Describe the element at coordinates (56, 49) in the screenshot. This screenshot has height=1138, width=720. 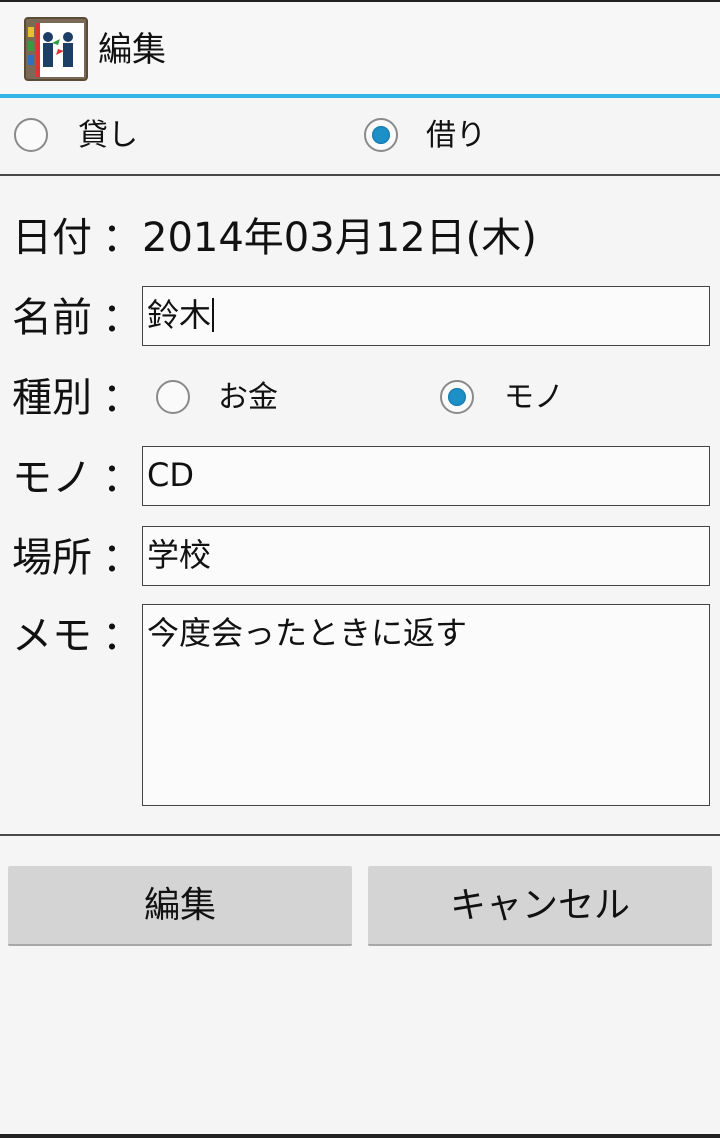
I see `app-logo-icon` at that location.